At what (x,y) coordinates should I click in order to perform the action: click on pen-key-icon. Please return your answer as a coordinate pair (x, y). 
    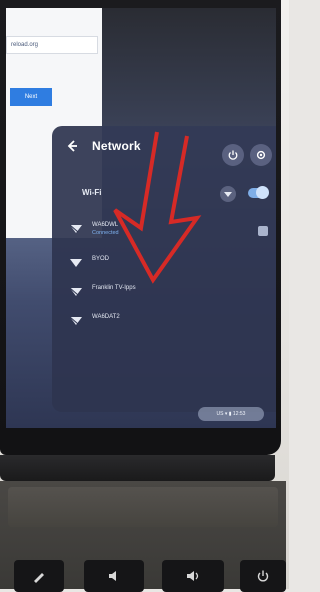
    Looking at the image, I should click on (39, 578).